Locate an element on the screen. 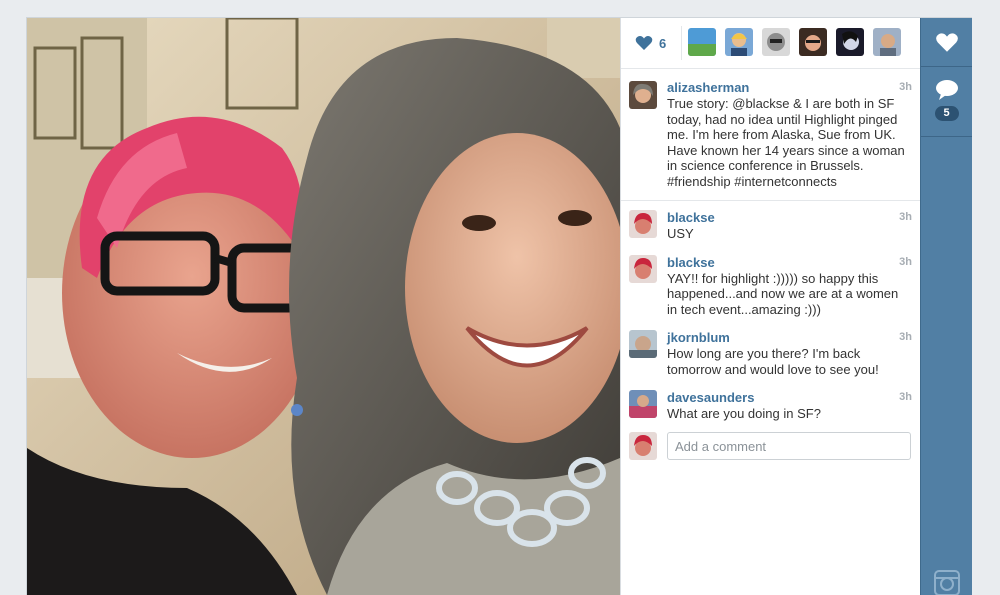 This screenshot has width=1000, height=595. comment-item: blackse 3h USY is located at coordinates (771, 223).